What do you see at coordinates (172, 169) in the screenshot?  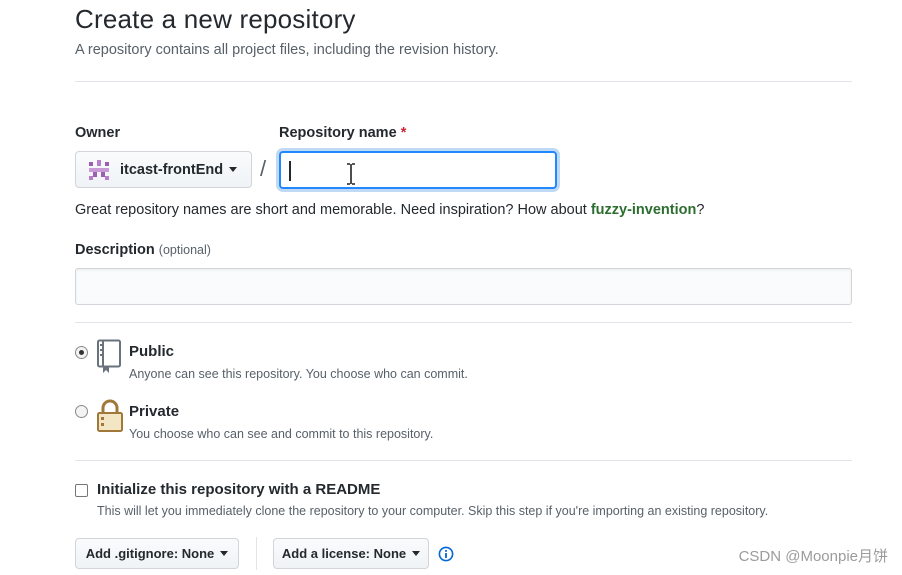 I see `owner-name: itcast-frontEnd` at bounding box center [172, 169].